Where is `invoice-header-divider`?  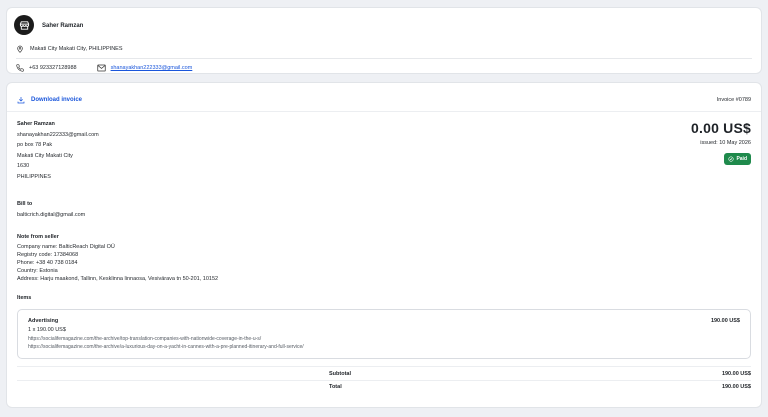 invoice-header-divider is located at coordinates (384, 111).